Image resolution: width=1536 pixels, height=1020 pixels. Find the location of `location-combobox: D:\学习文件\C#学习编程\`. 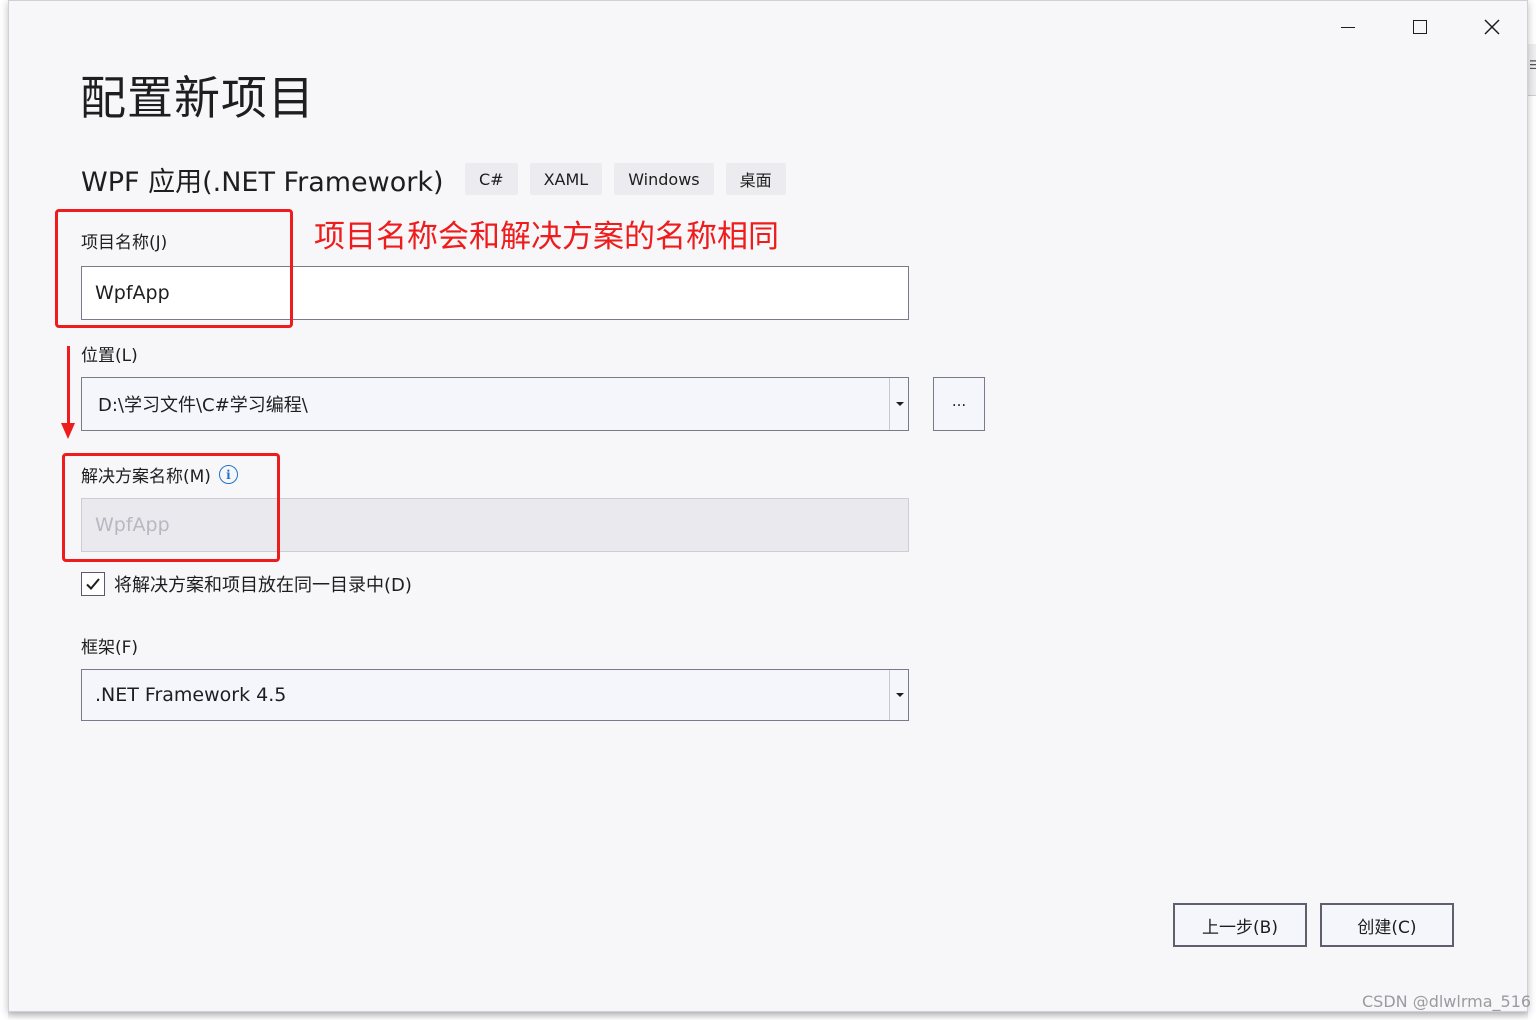

location-combobox: D:\学习文件\C#学习编程\ is located at coordinates (495, 404).